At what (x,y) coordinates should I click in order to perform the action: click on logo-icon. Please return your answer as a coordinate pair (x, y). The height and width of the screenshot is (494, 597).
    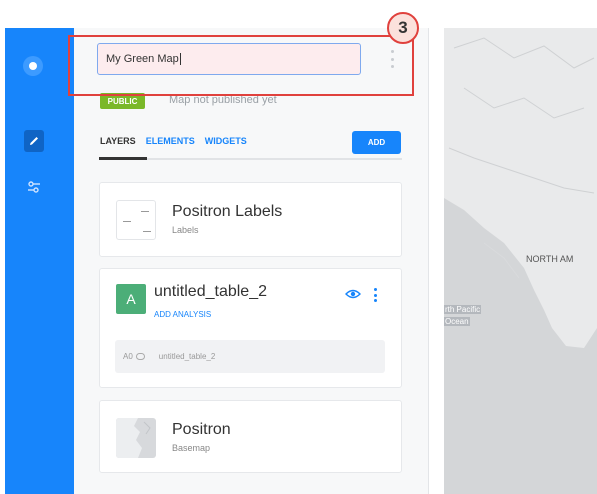
    Looking at the image, I should click on (33, 66).